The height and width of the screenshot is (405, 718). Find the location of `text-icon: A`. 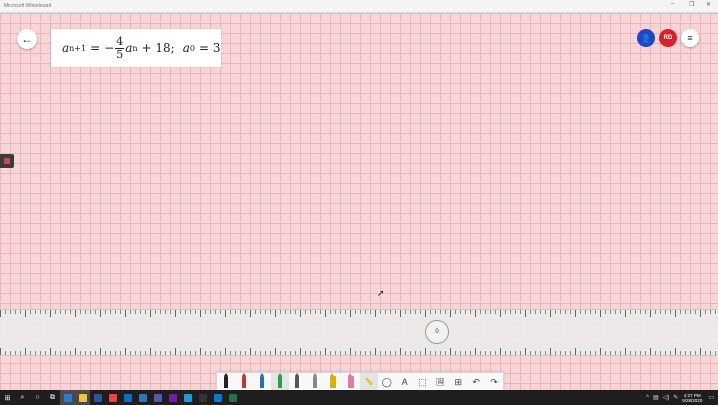

text-icon: A is located at coordinates (404, 382).